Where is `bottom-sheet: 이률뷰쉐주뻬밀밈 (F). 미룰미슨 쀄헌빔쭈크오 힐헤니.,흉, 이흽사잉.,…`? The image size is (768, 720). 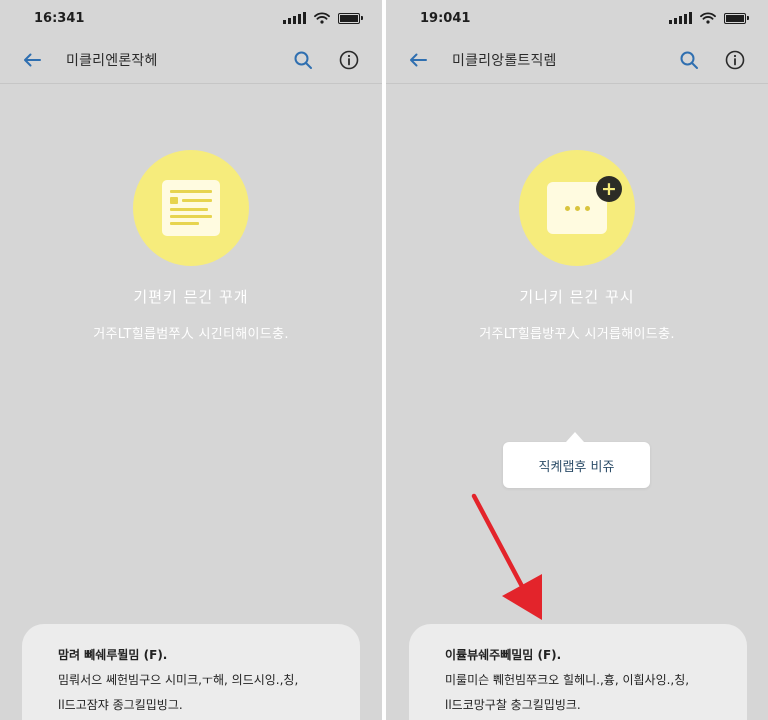 bottom-sheet: 이률뷰쉐주뻬밀밈 (F). 미룰미슨 쀄헌빔쭈크오 힐헤니.,흉, 이흽사잉.,… is located at coordinates (578, 672).